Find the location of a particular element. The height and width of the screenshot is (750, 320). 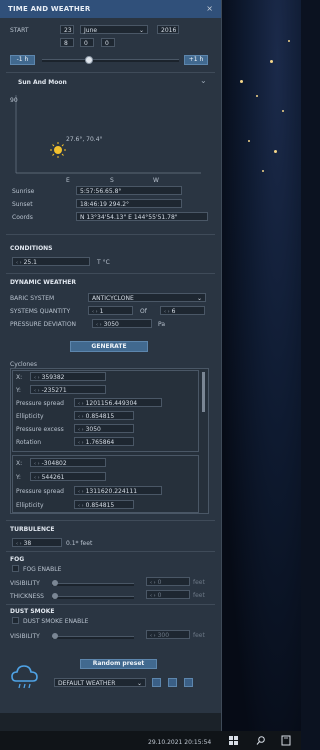

minute-field: 0 is located at coordinates (87, 42).